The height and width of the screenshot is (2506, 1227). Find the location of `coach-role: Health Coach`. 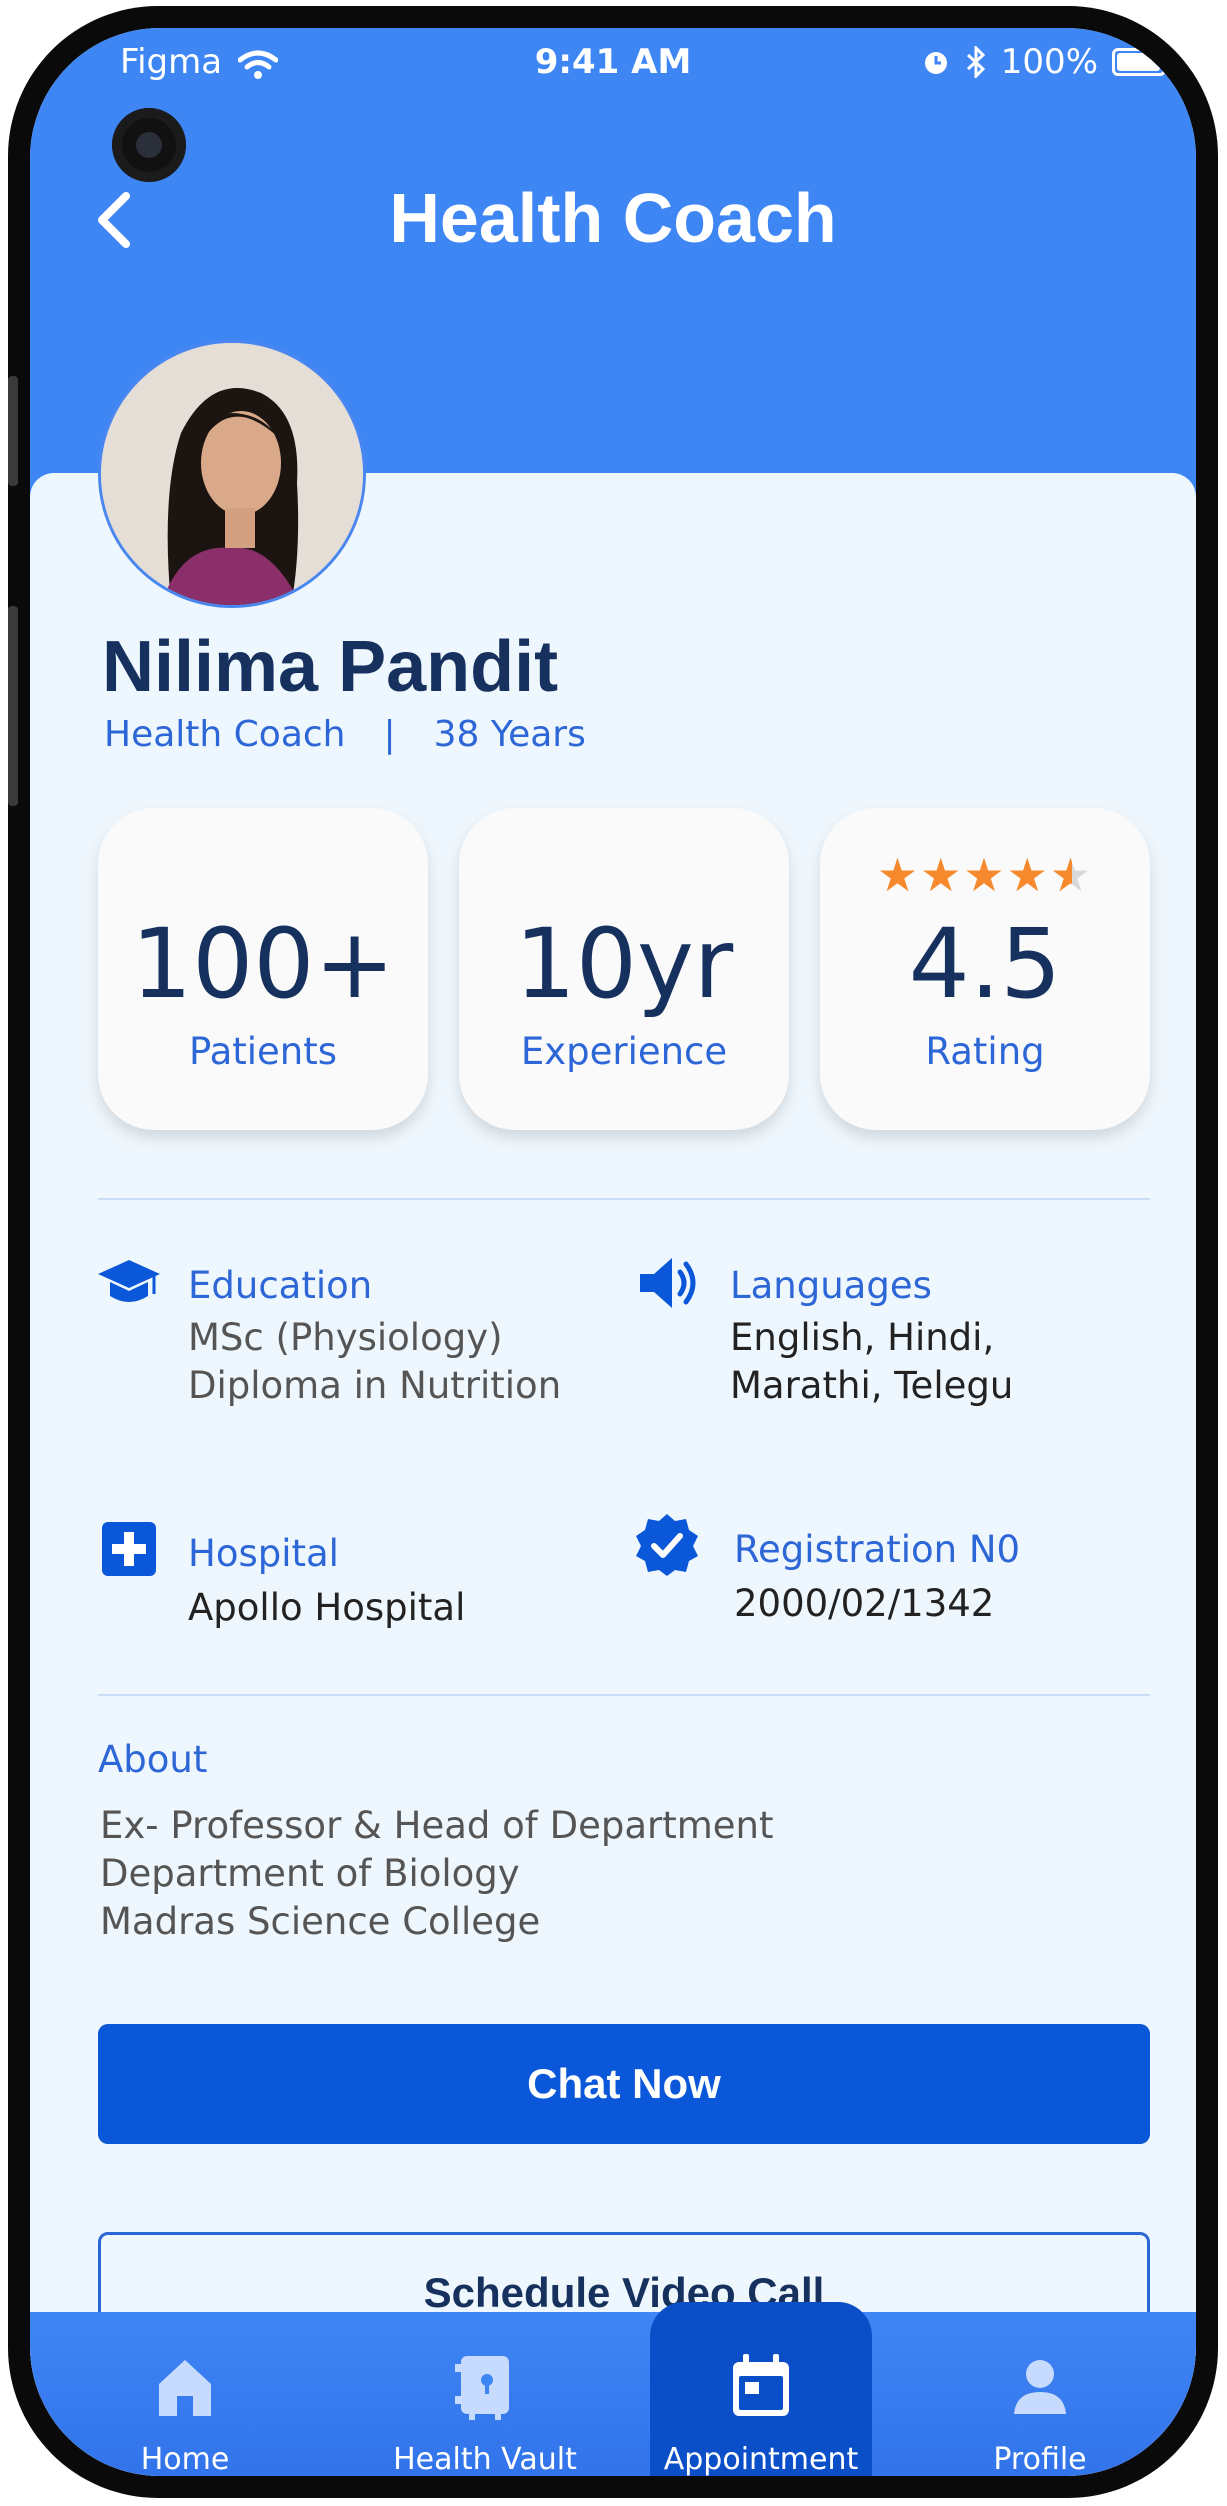

coach-role: Health Coach is located at coordinates (225, 734).